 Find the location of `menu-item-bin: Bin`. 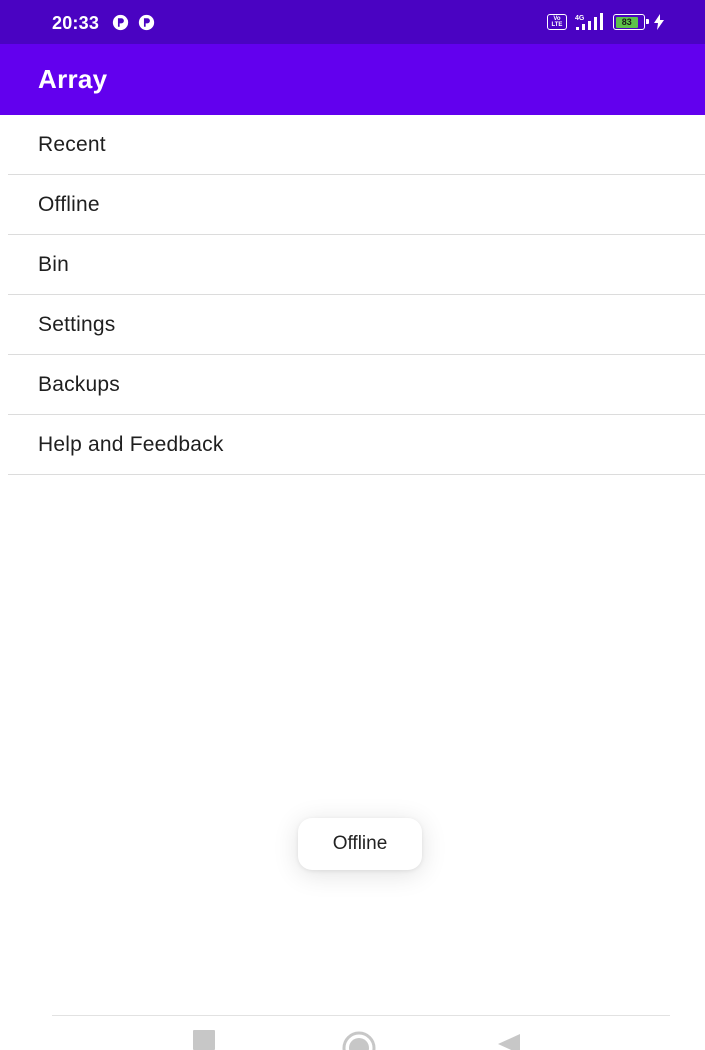

menu-item-bin: Bin is located at coordinates (356, 265).